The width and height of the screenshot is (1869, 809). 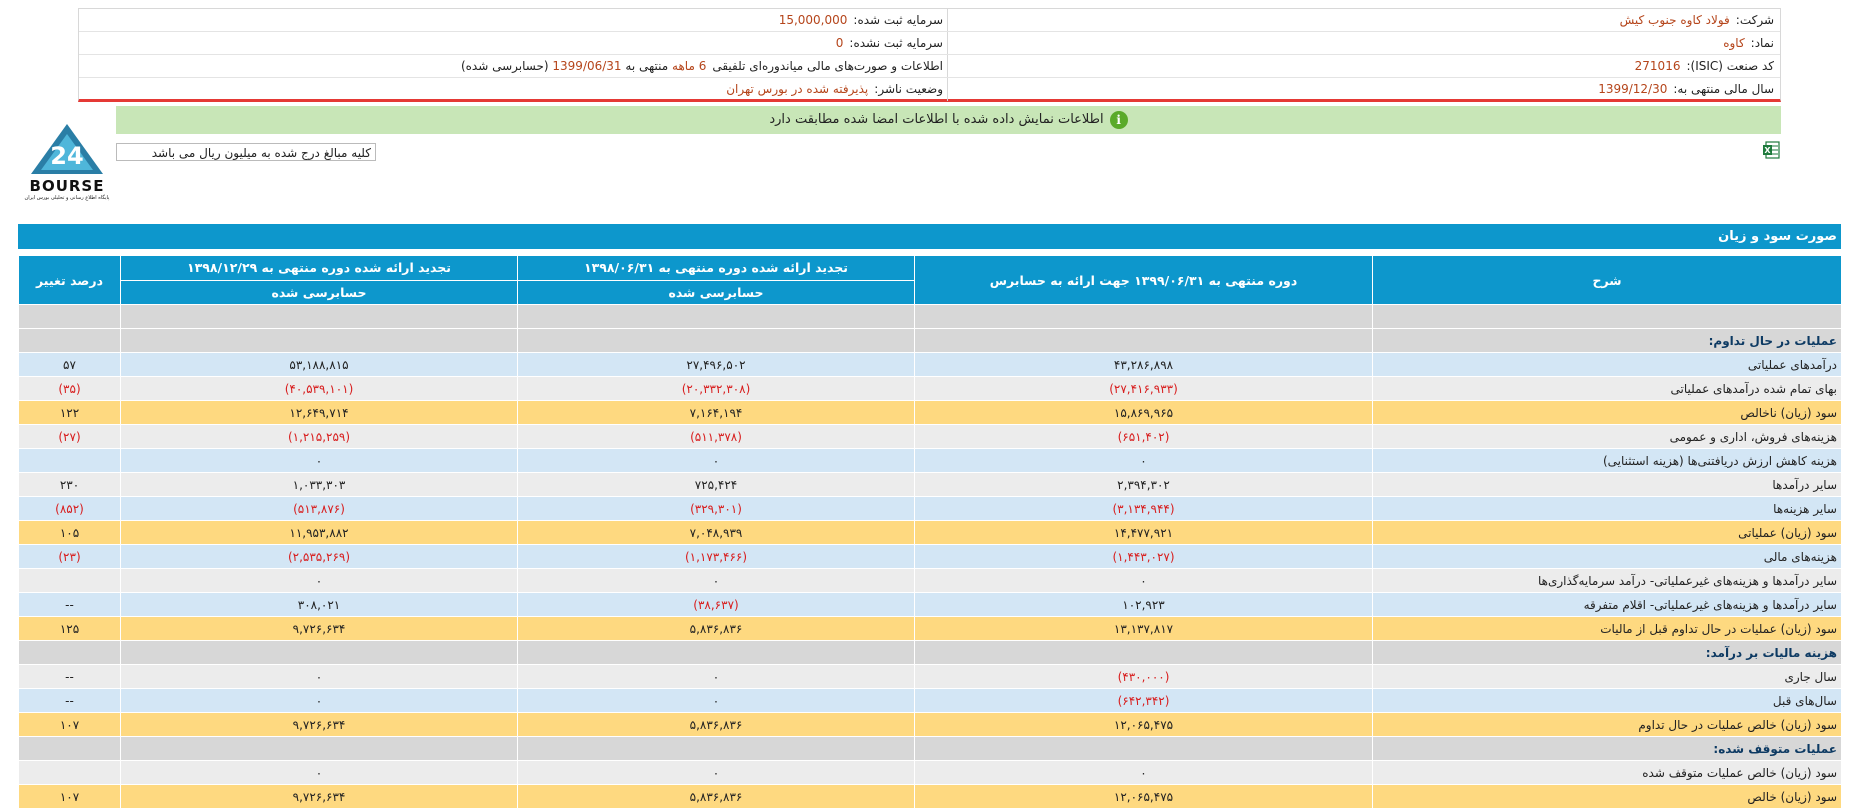 I want to click on report-period-end: 1399/06/31, so click(x=587, y=66).